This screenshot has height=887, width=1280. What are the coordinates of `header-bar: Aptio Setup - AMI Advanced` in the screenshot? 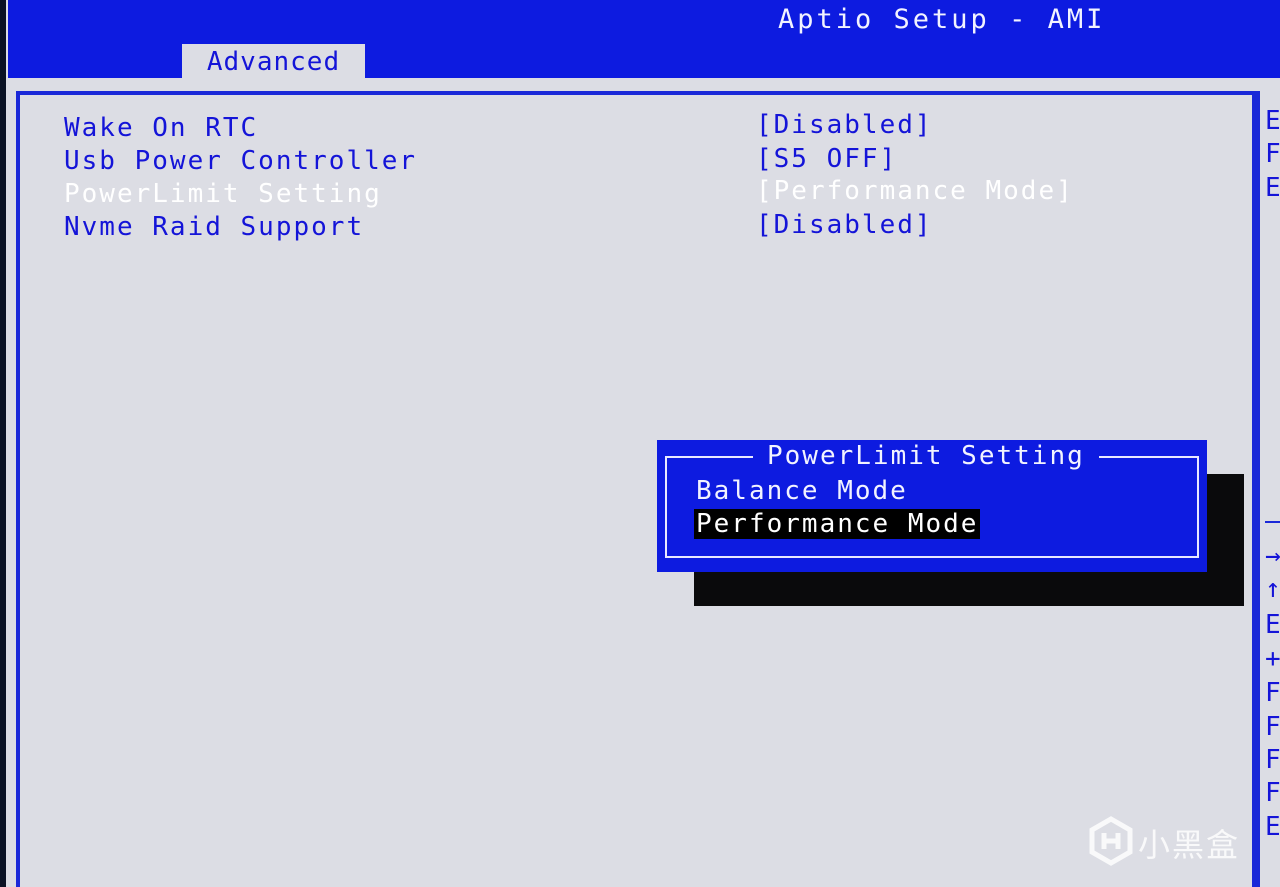 It's located at (644, 40).